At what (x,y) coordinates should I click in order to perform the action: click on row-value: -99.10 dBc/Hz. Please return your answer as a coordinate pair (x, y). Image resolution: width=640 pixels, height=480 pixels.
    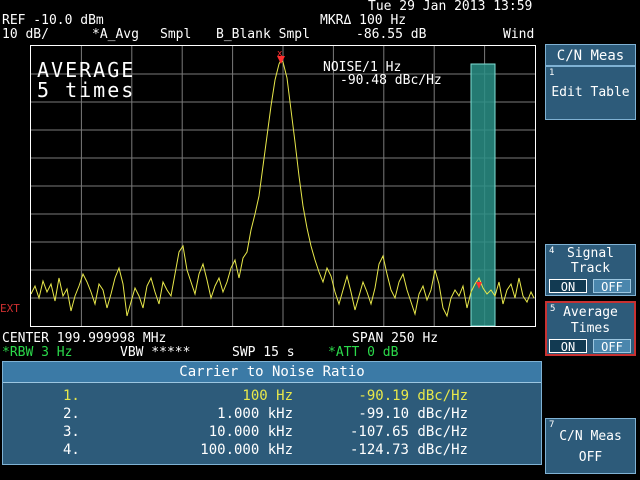
    Looking at the image, I should click on (413, 414).